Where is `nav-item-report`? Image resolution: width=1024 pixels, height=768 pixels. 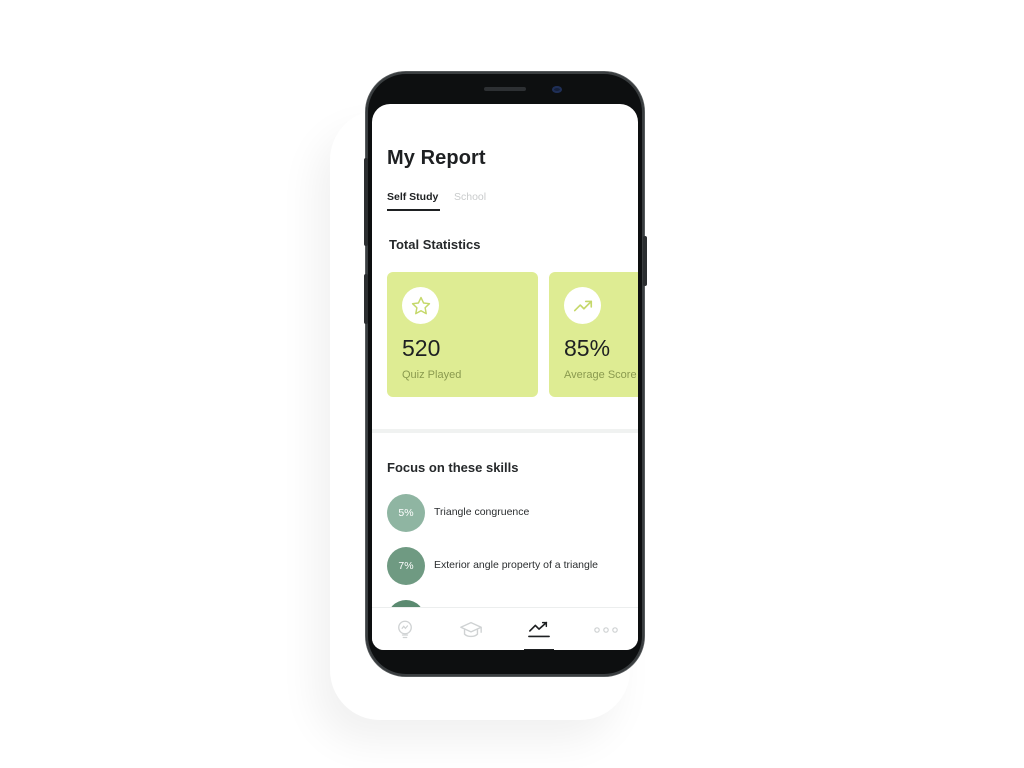 nav-item-report is located at coordinates (539, 629).